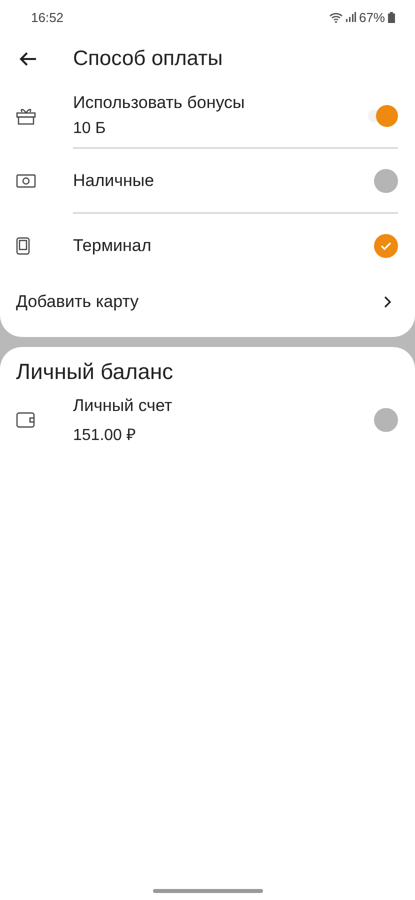 The image size is (415, 900). What do you see at coordinates (28, 59) in the screenshot?
I see `back-arrow-icon` at bounding box center [28, 59].